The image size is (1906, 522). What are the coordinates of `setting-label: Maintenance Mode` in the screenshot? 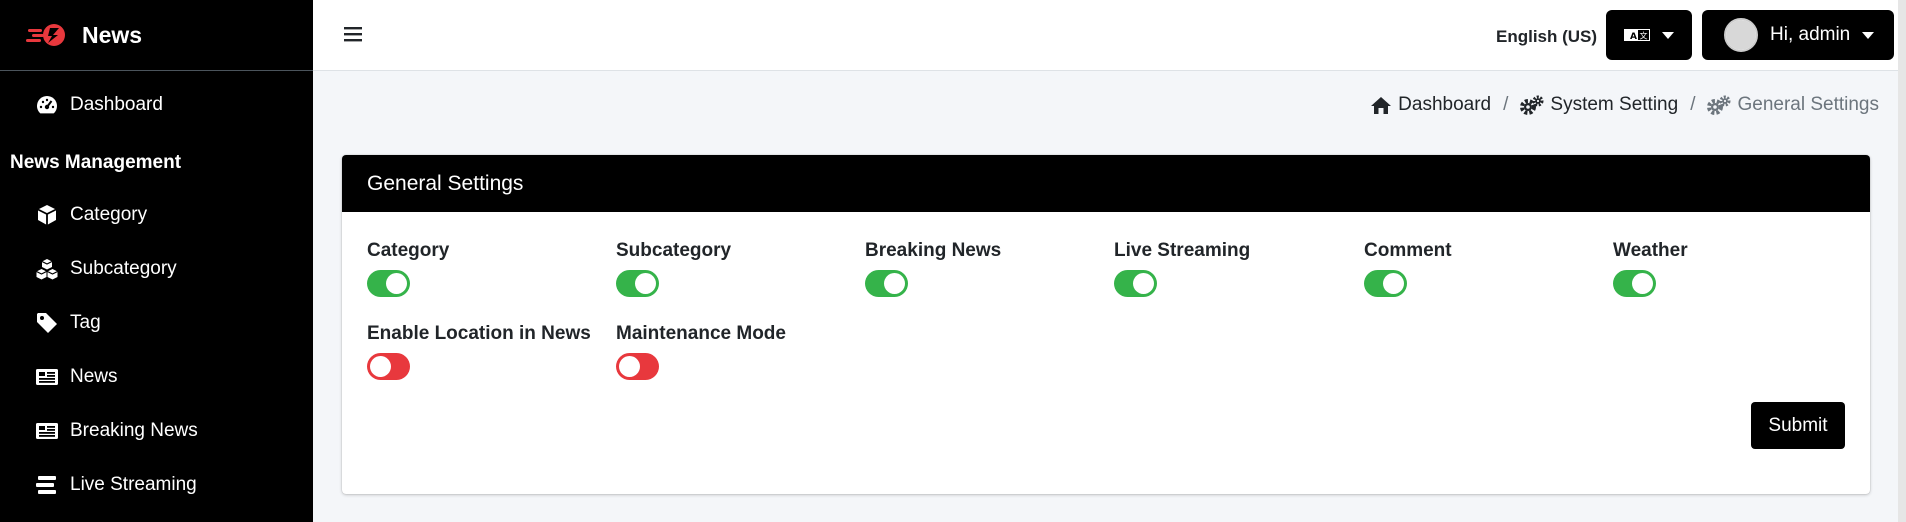 It's located at (701, 333).